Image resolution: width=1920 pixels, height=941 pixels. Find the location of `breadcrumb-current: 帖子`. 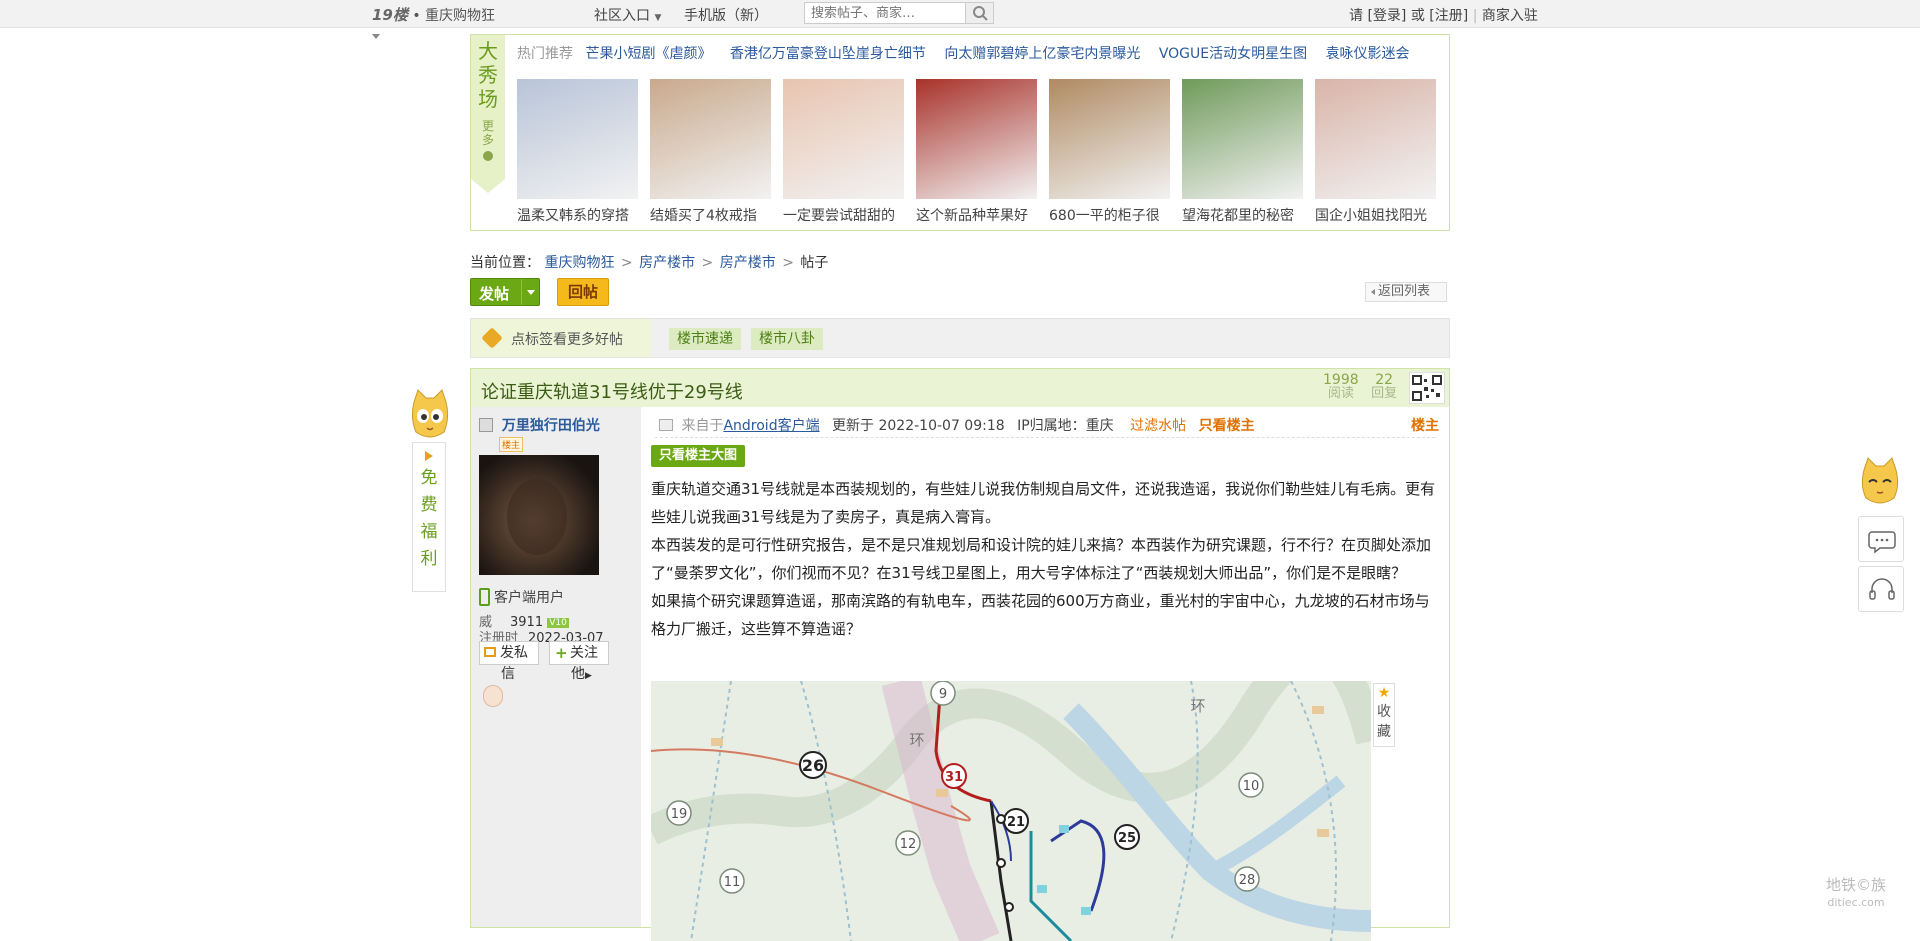

breadcrumb-current: 帖子 is located at coordinates (814, 263).